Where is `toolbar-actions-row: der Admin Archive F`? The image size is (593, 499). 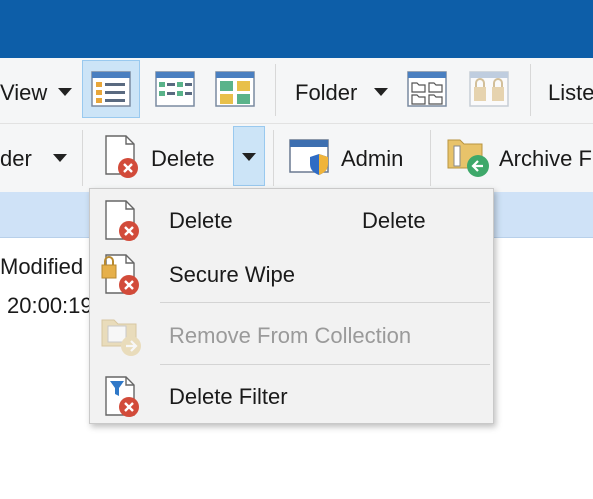
toolbar-actions-row: der Admin Archive F is located at coordinates (296, 158).